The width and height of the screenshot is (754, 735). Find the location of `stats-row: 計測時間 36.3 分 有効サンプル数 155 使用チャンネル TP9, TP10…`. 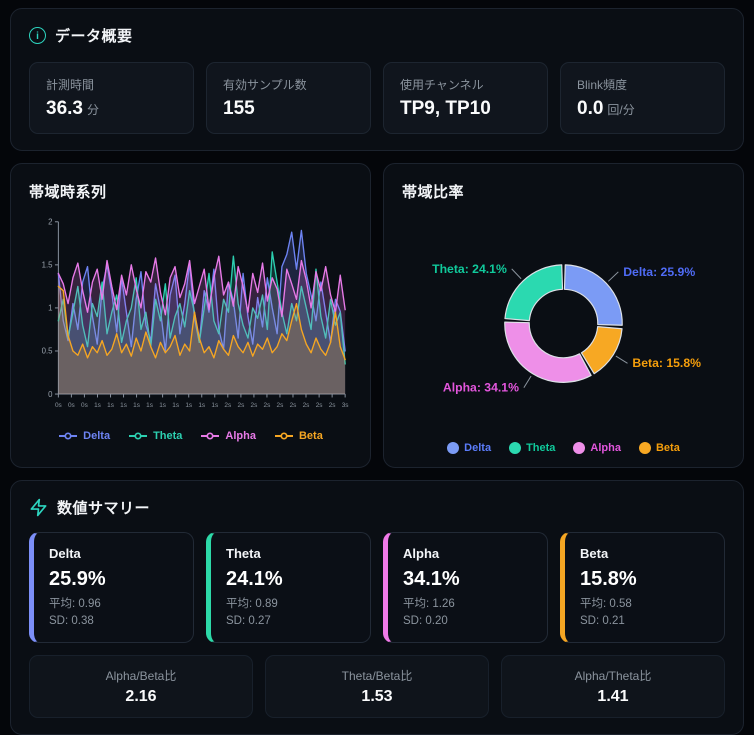

stats-row: 計測時間 36.3 分 有効サンプル数 155 使用チャンネル TP9, TP10… is located at coordinates (377, 98).